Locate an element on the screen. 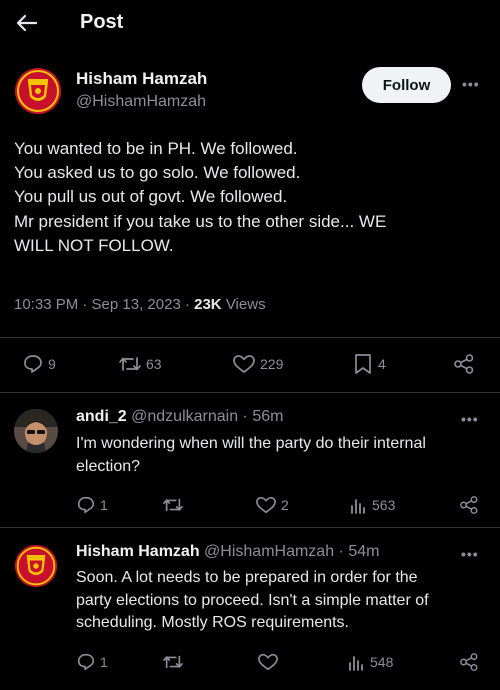 The image size is (500, 690). reply-author-handle: @HishamHamzah · 54m is located at coordinates (291, 551).